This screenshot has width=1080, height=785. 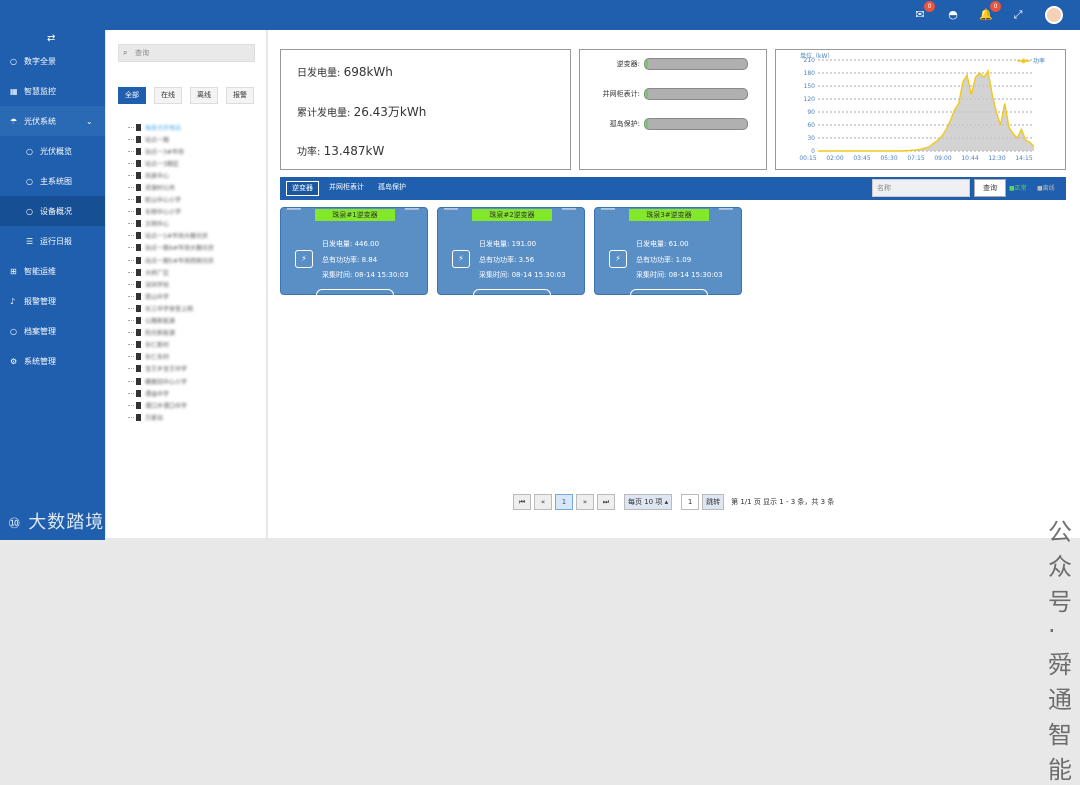 What do you see at coordinates (52, 181) in the screenshot?
I see `sidebar-item-main-diagram: ○ 主系统图` at bounding box center [52, 181].